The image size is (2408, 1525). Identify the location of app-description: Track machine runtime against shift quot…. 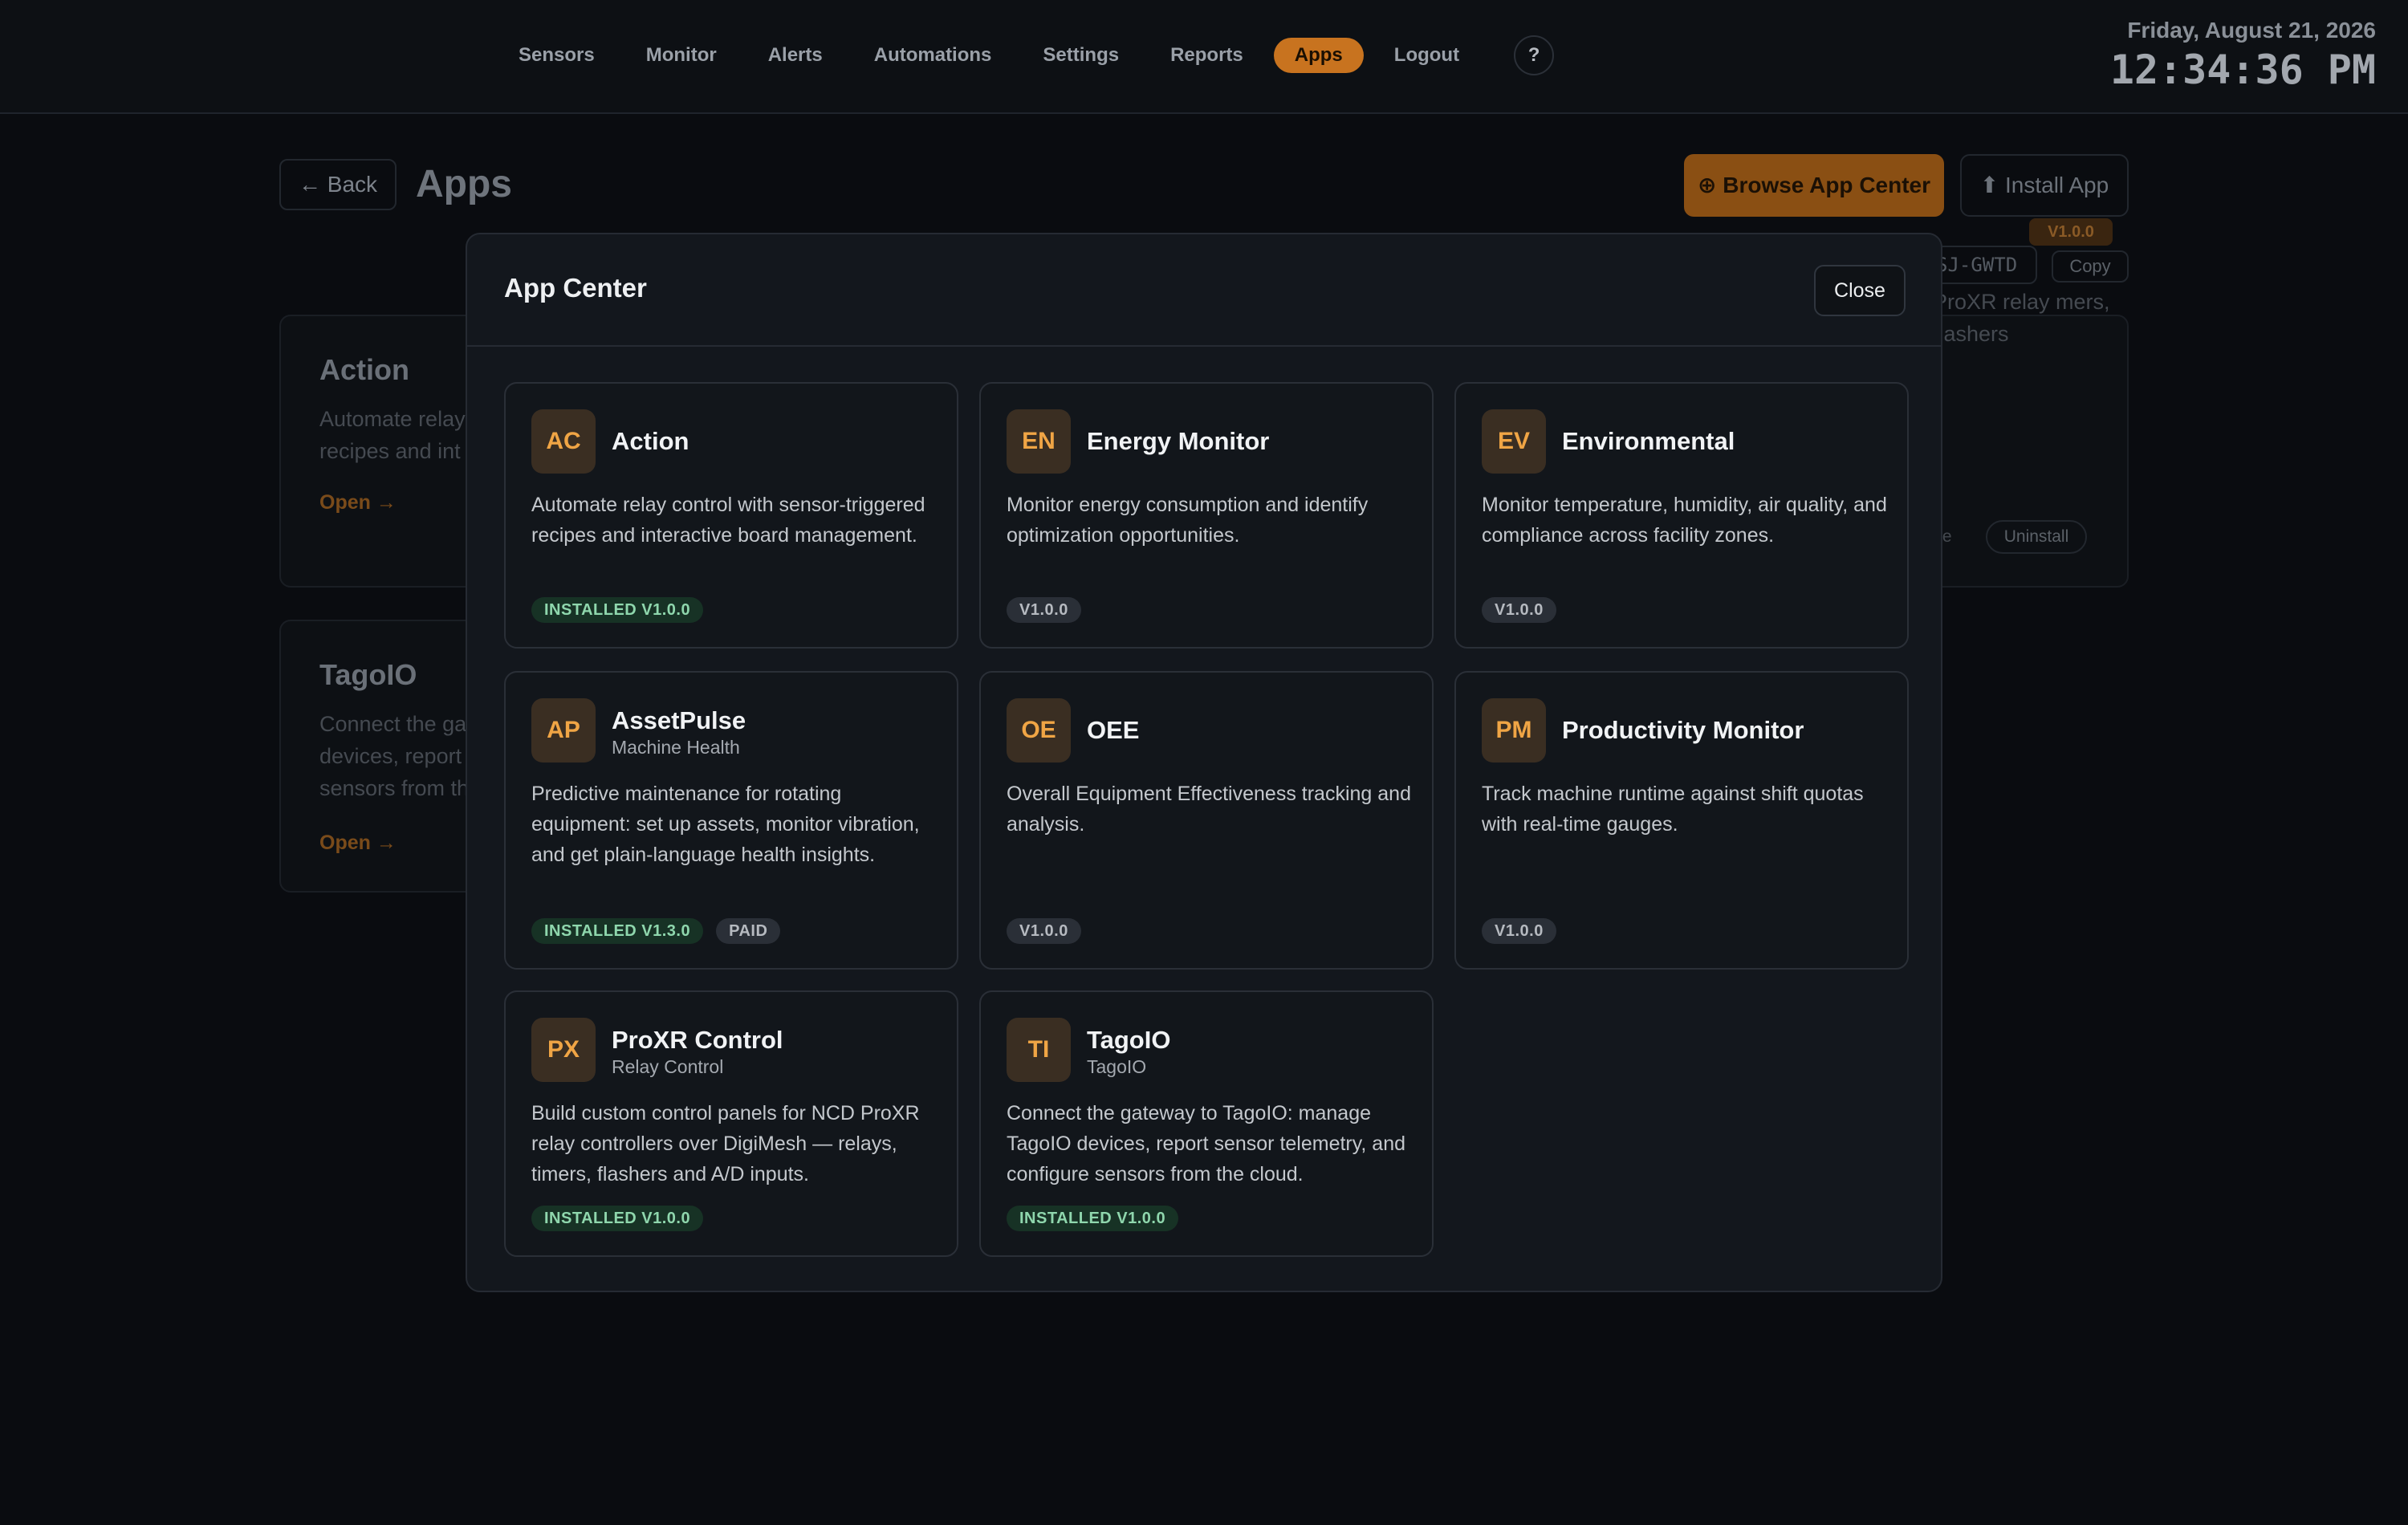
(1673, 809).